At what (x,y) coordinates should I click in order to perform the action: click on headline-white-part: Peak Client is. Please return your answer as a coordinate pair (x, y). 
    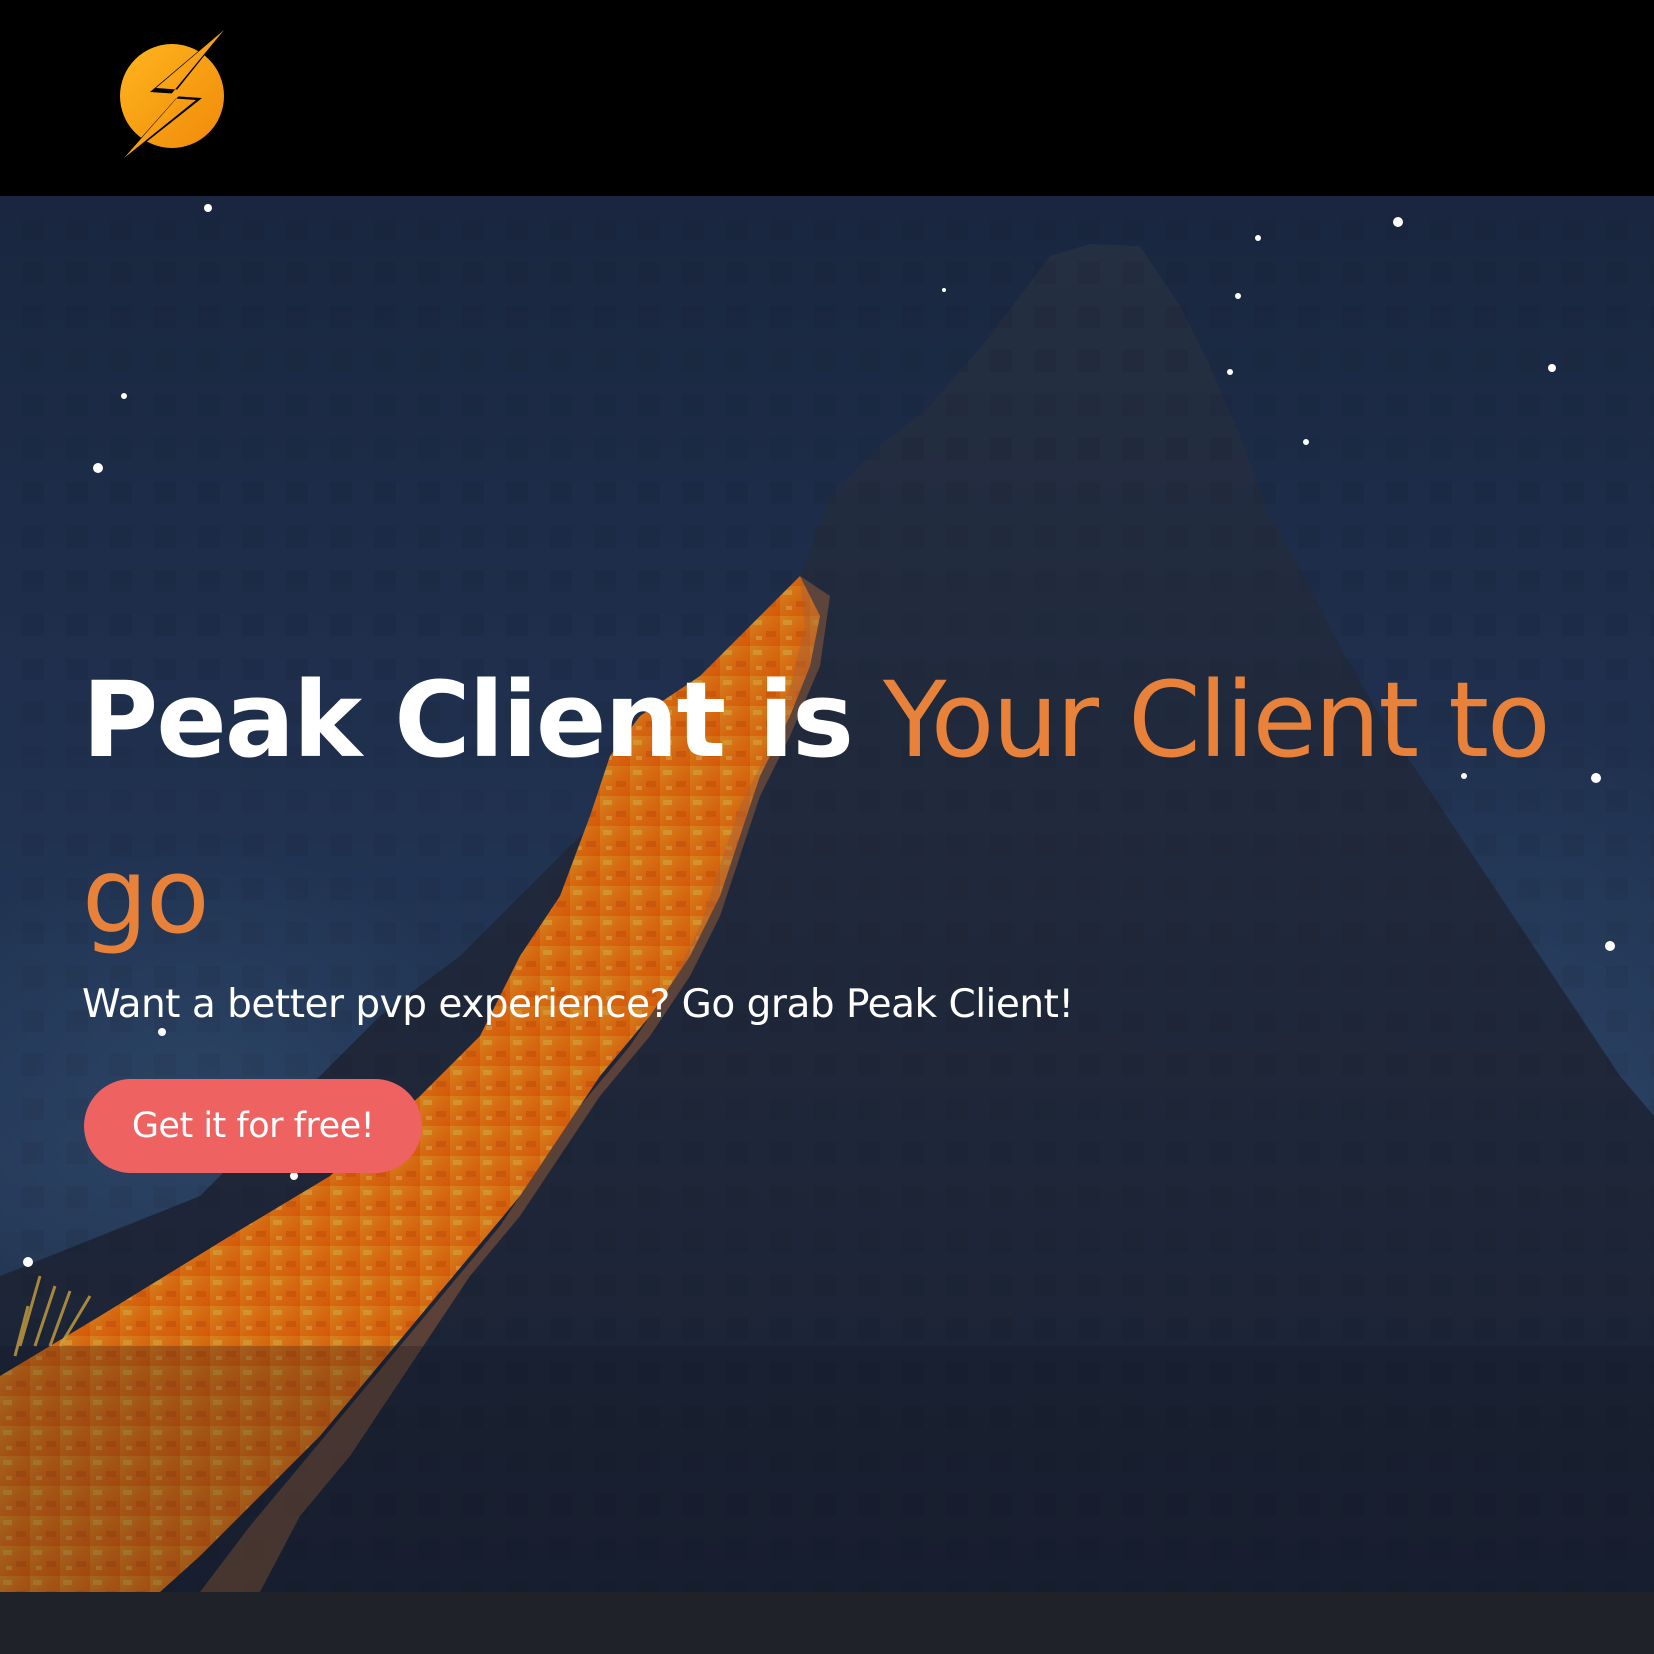
    Looking at the image, I should click on (468, 720).